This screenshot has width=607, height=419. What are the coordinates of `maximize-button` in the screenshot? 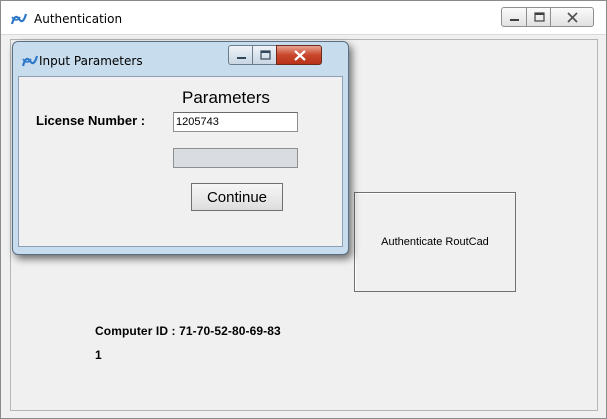 It's located at (538, 17).